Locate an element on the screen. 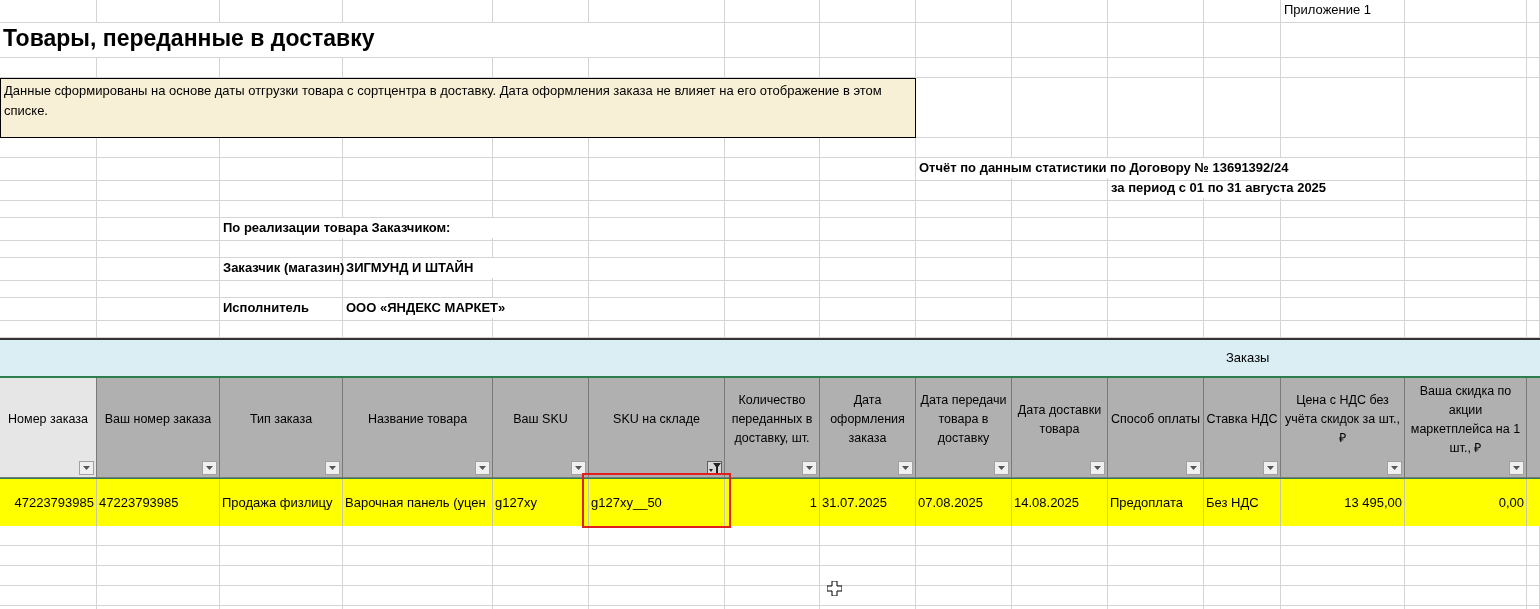 Image resolution: width=1540 pixels, height=609 pixels. column-header-label: Дата оформления заказа is located at coordinates (867, 419).